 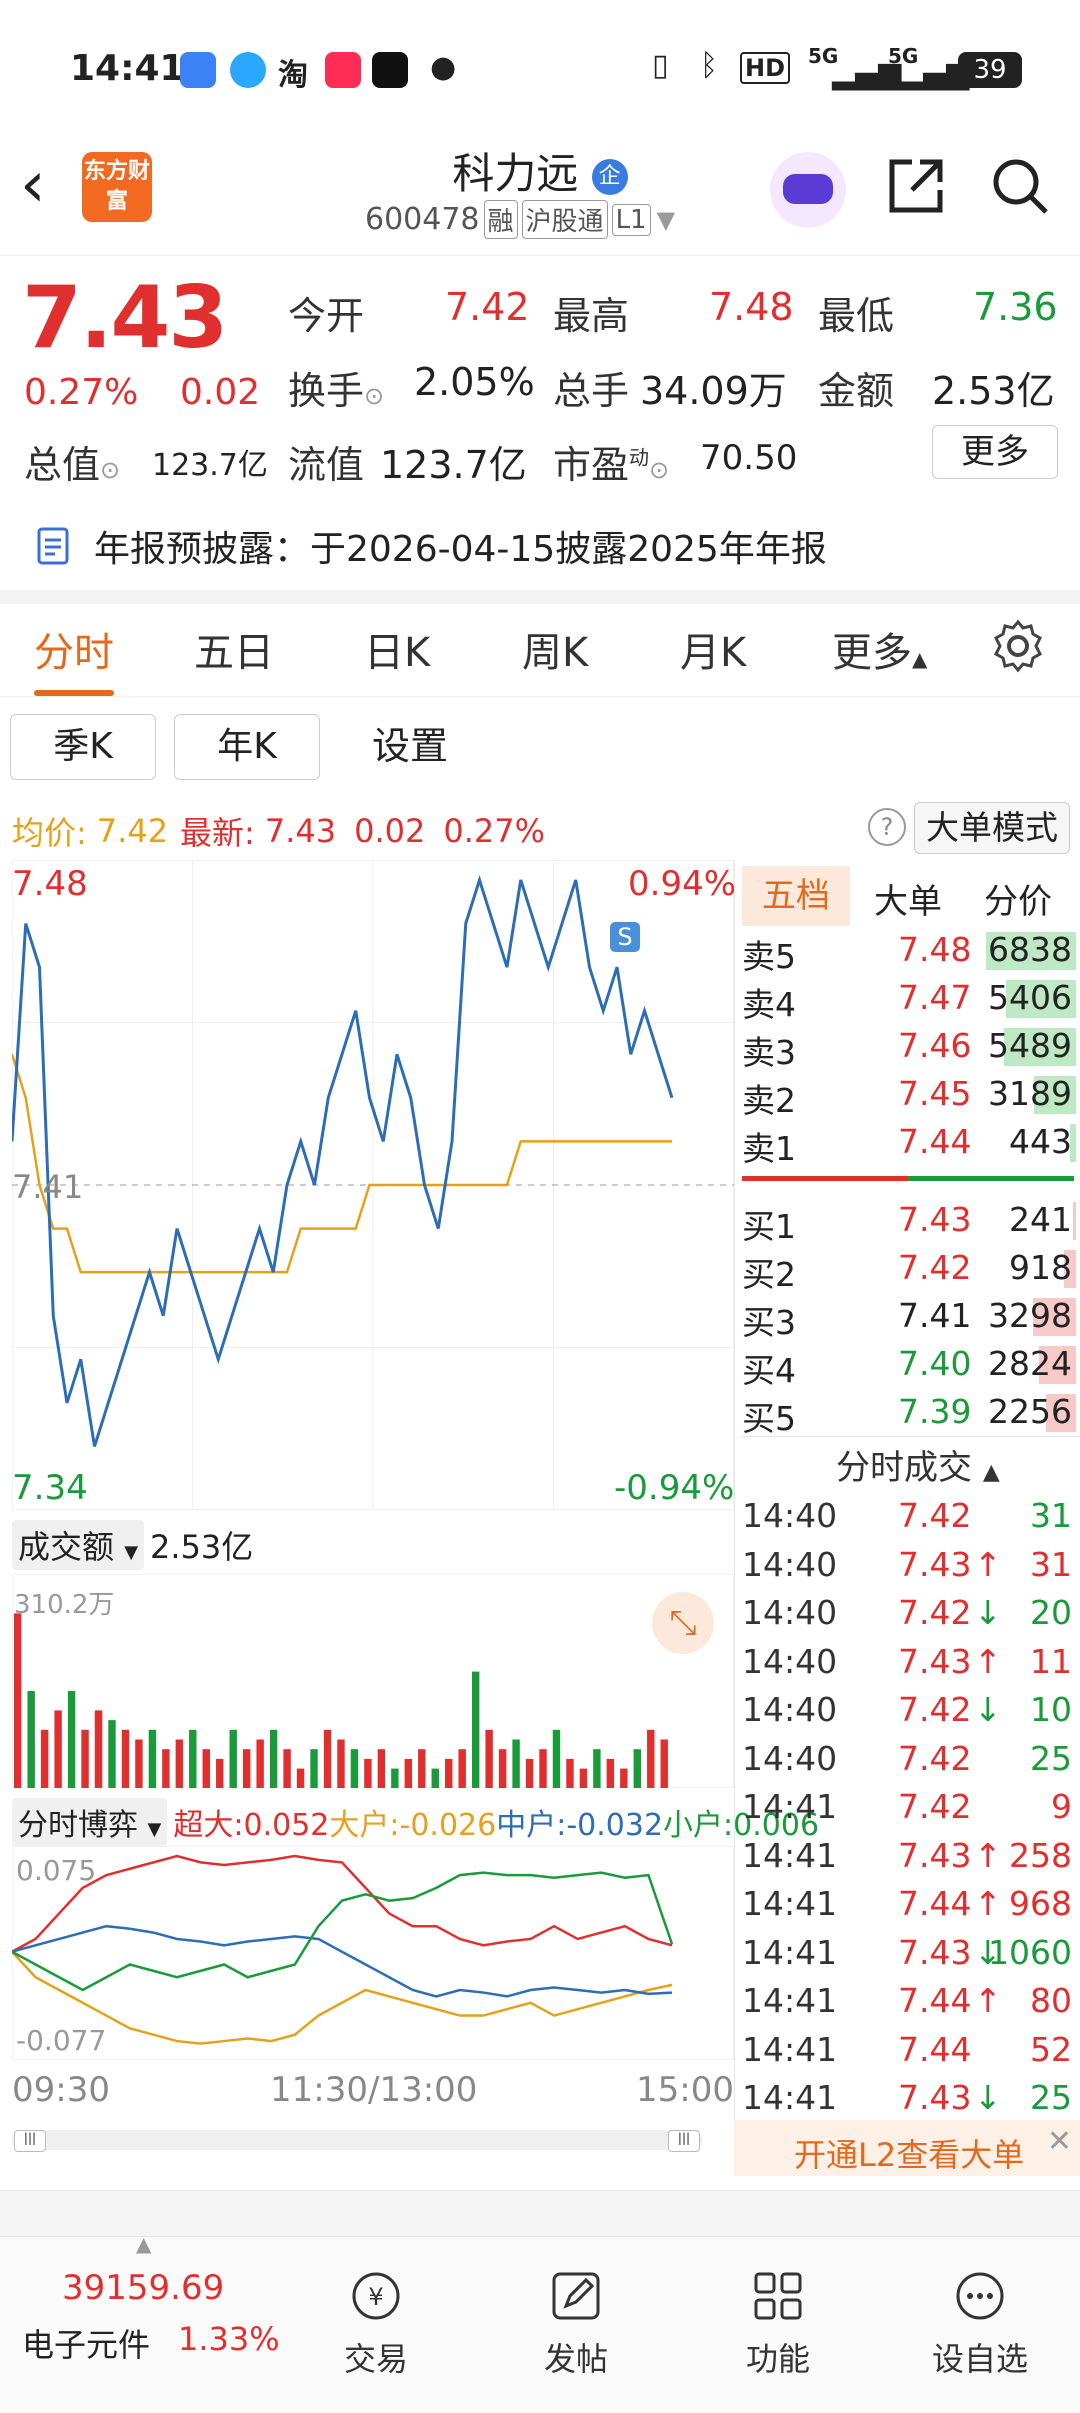 What do you see at coordinates (909, 1565) in the screenshot?
I see `tick-row: 14:40 7.43 ↑ 31` at bounding box center [909, 1565].